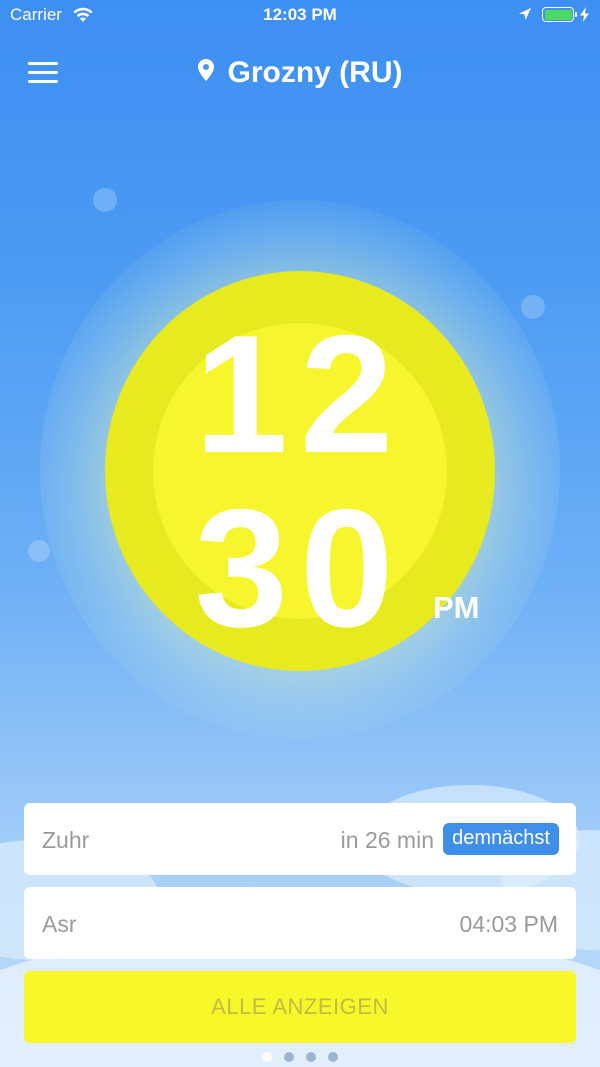 The width and height of the screenshot is (600, 1067). Describe the element at coordinates (300, 1007) in the screenshot. I see `show-all-button: ALLE ANZEIGEN` at that location.